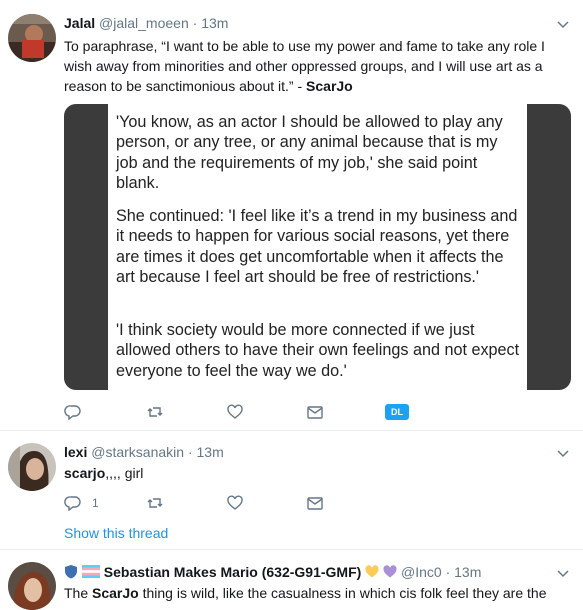 The image size is (583, 610). I want to click on tweet-header: lexi @starksanakin · 13m, so click(144, 452).